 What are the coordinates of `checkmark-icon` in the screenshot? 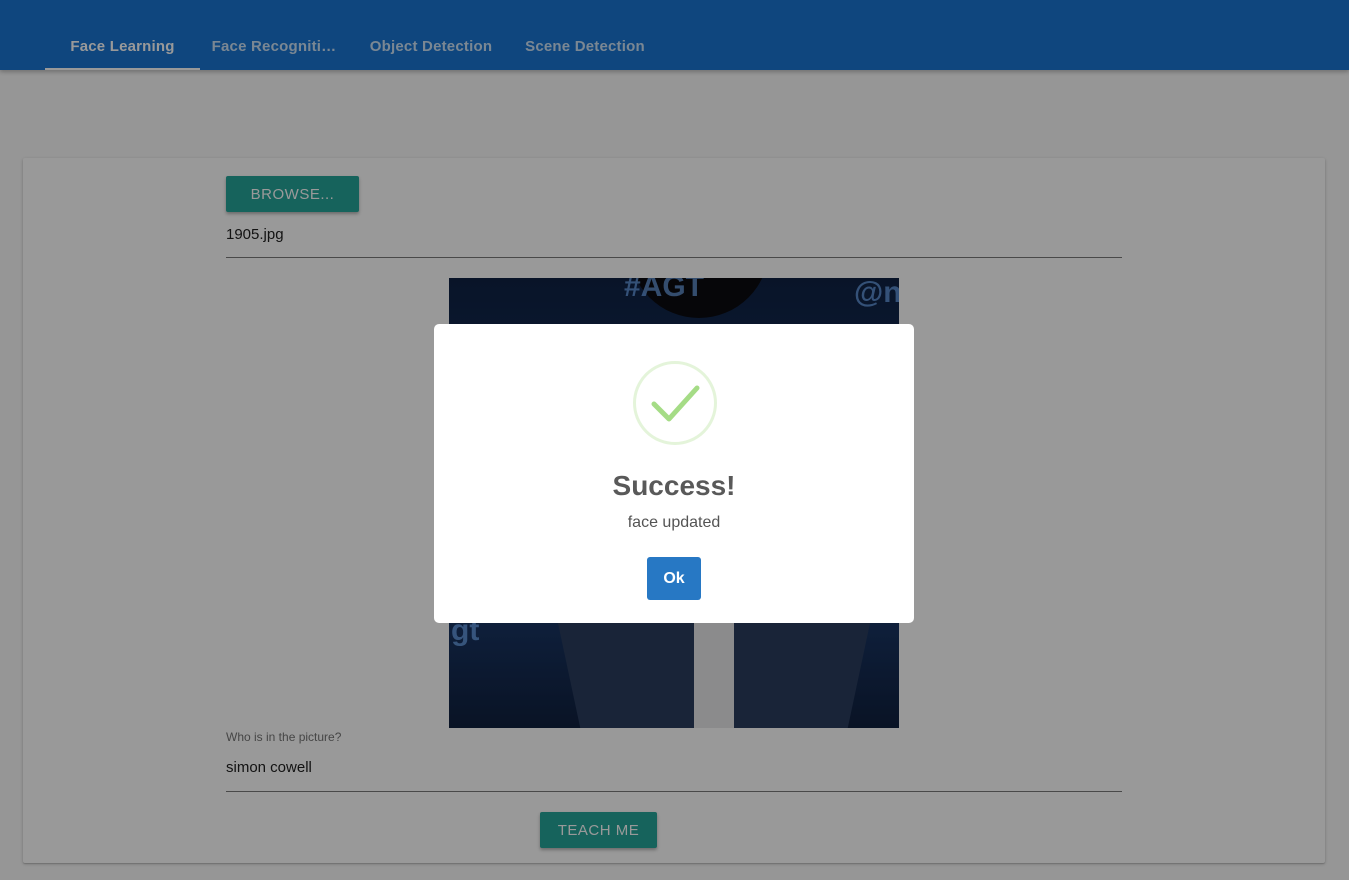 It's located at (675, 403).